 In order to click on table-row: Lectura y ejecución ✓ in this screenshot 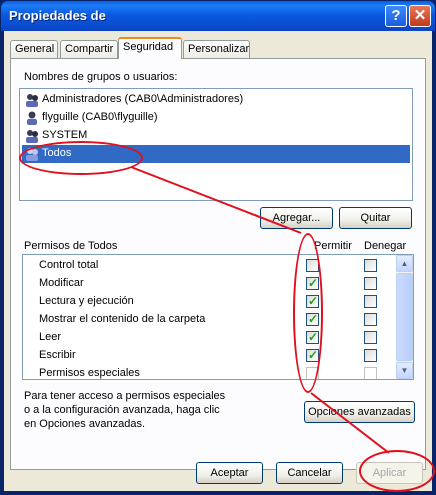, I will do `click(208, 302)`.